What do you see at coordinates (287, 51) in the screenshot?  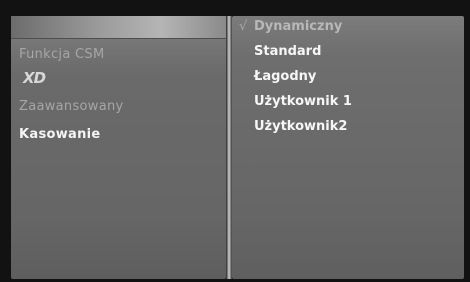 I see `option-standard: Standard` at bounding box center [287, 51].